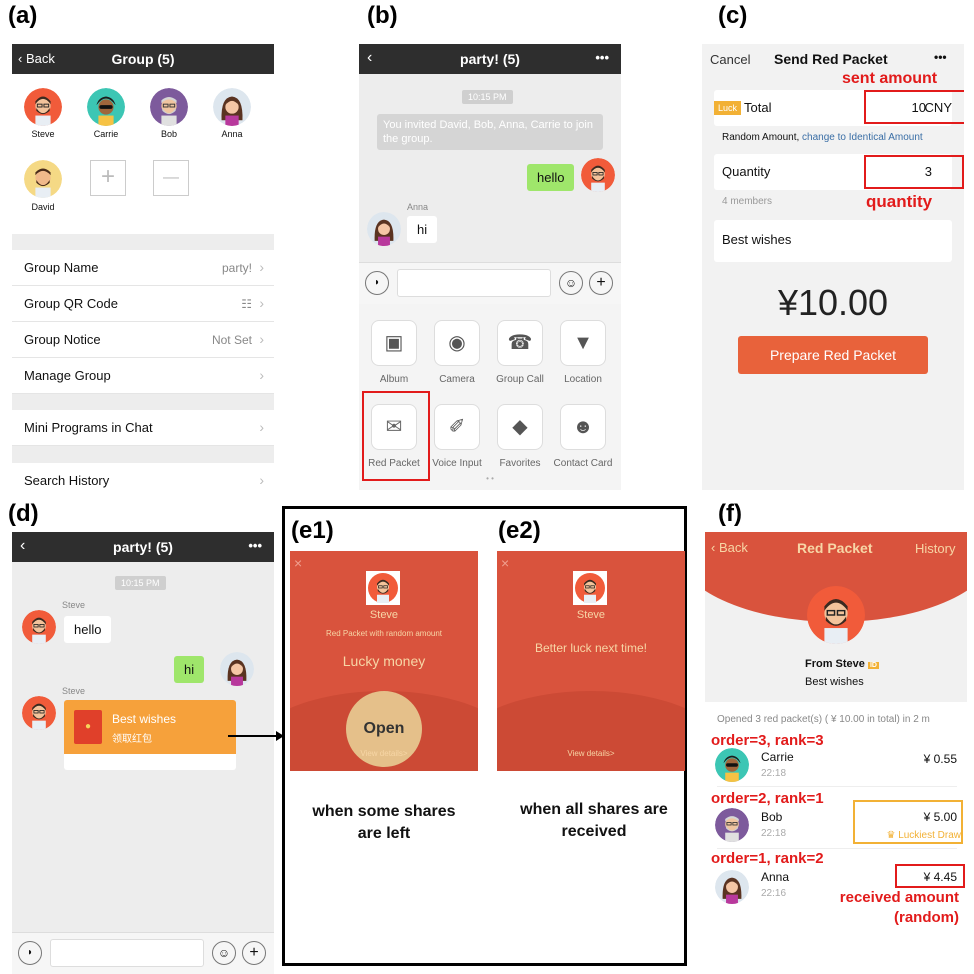 The height and width of the screenshot is (974, 974). Describe the element at coordinates (23, 15) in the screenshot. I see `label-a: (a)` at that location.